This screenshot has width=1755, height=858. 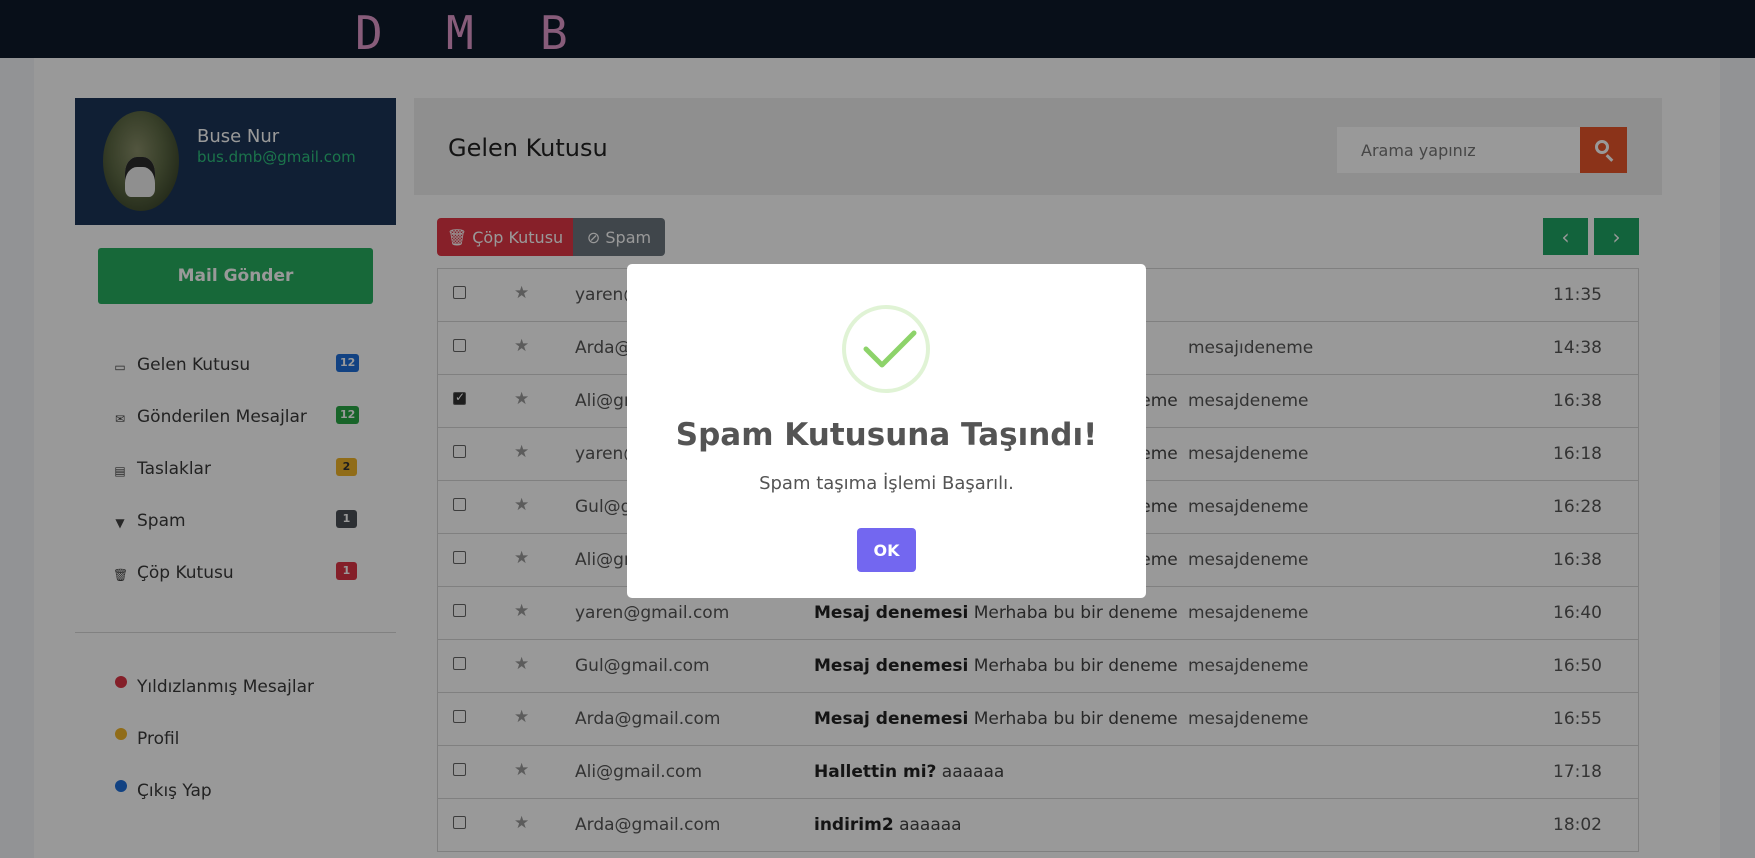 I want to click on dialog-title: Spam Kutusuna Taşındı!, so click(x=886, y=435).